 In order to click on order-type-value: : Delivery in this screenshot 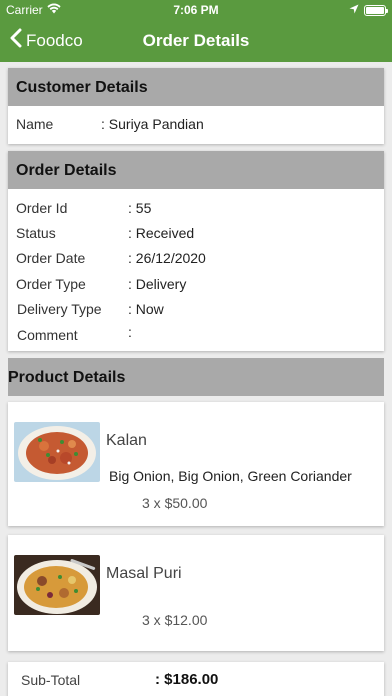, I will do `click(157, 284)`.